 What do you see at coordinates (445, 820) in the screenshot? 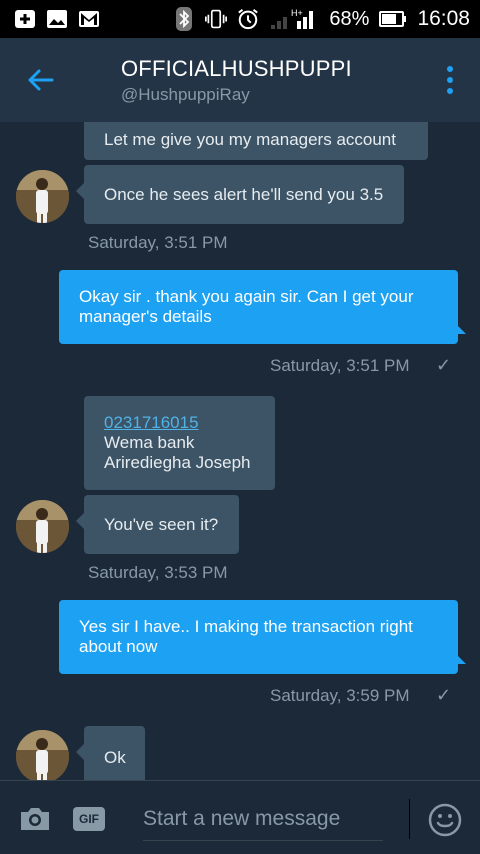
I see `emoji-icon` at bounding box center [445, 820].